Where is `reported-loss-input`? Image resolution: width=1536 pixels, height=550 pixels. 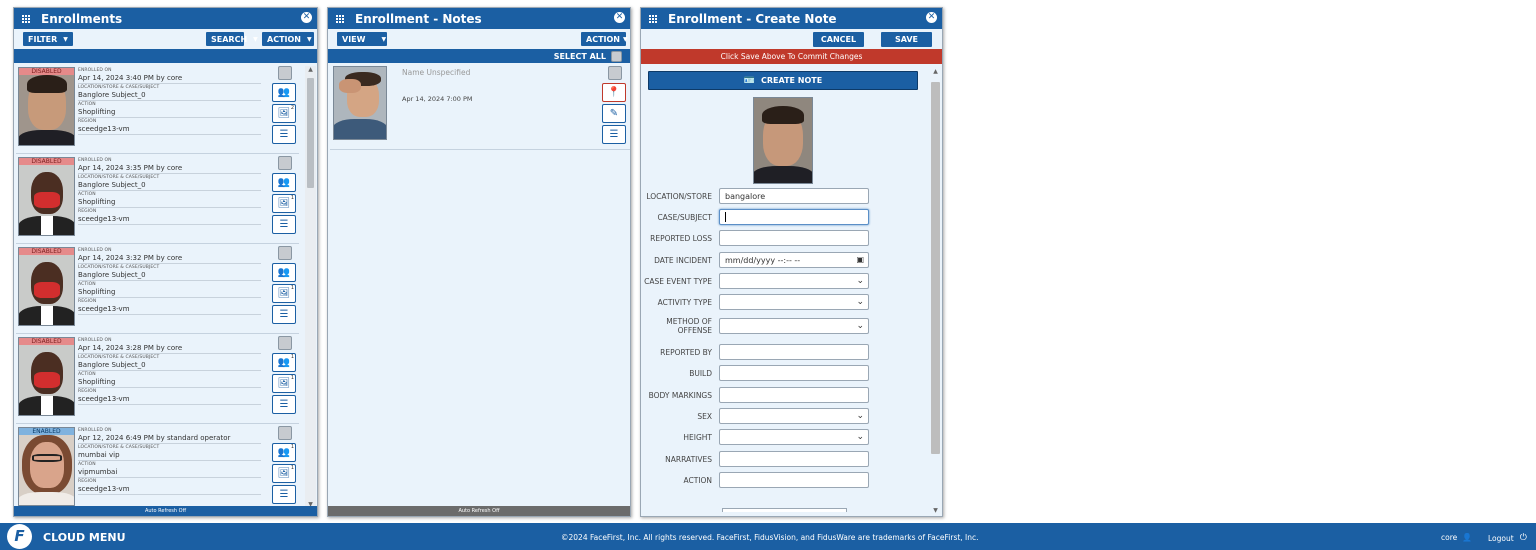
reported-loss-input is located at coordinates (794, 238).